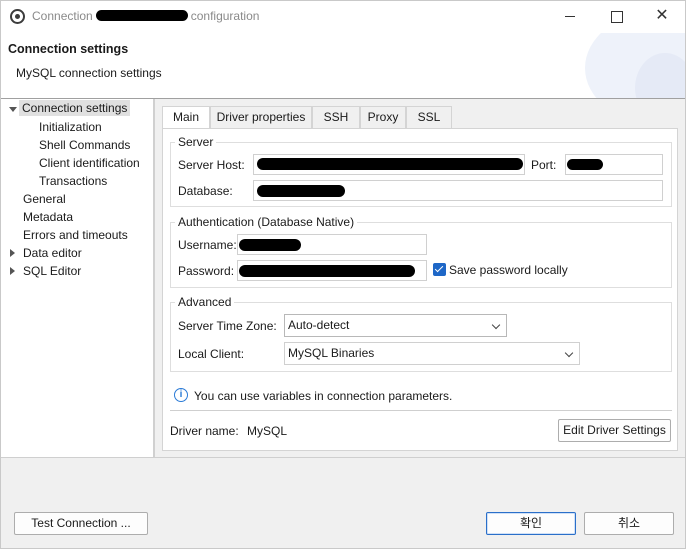  I want to click on server-time-zone-select: Auto-detect, so click(395, 325).